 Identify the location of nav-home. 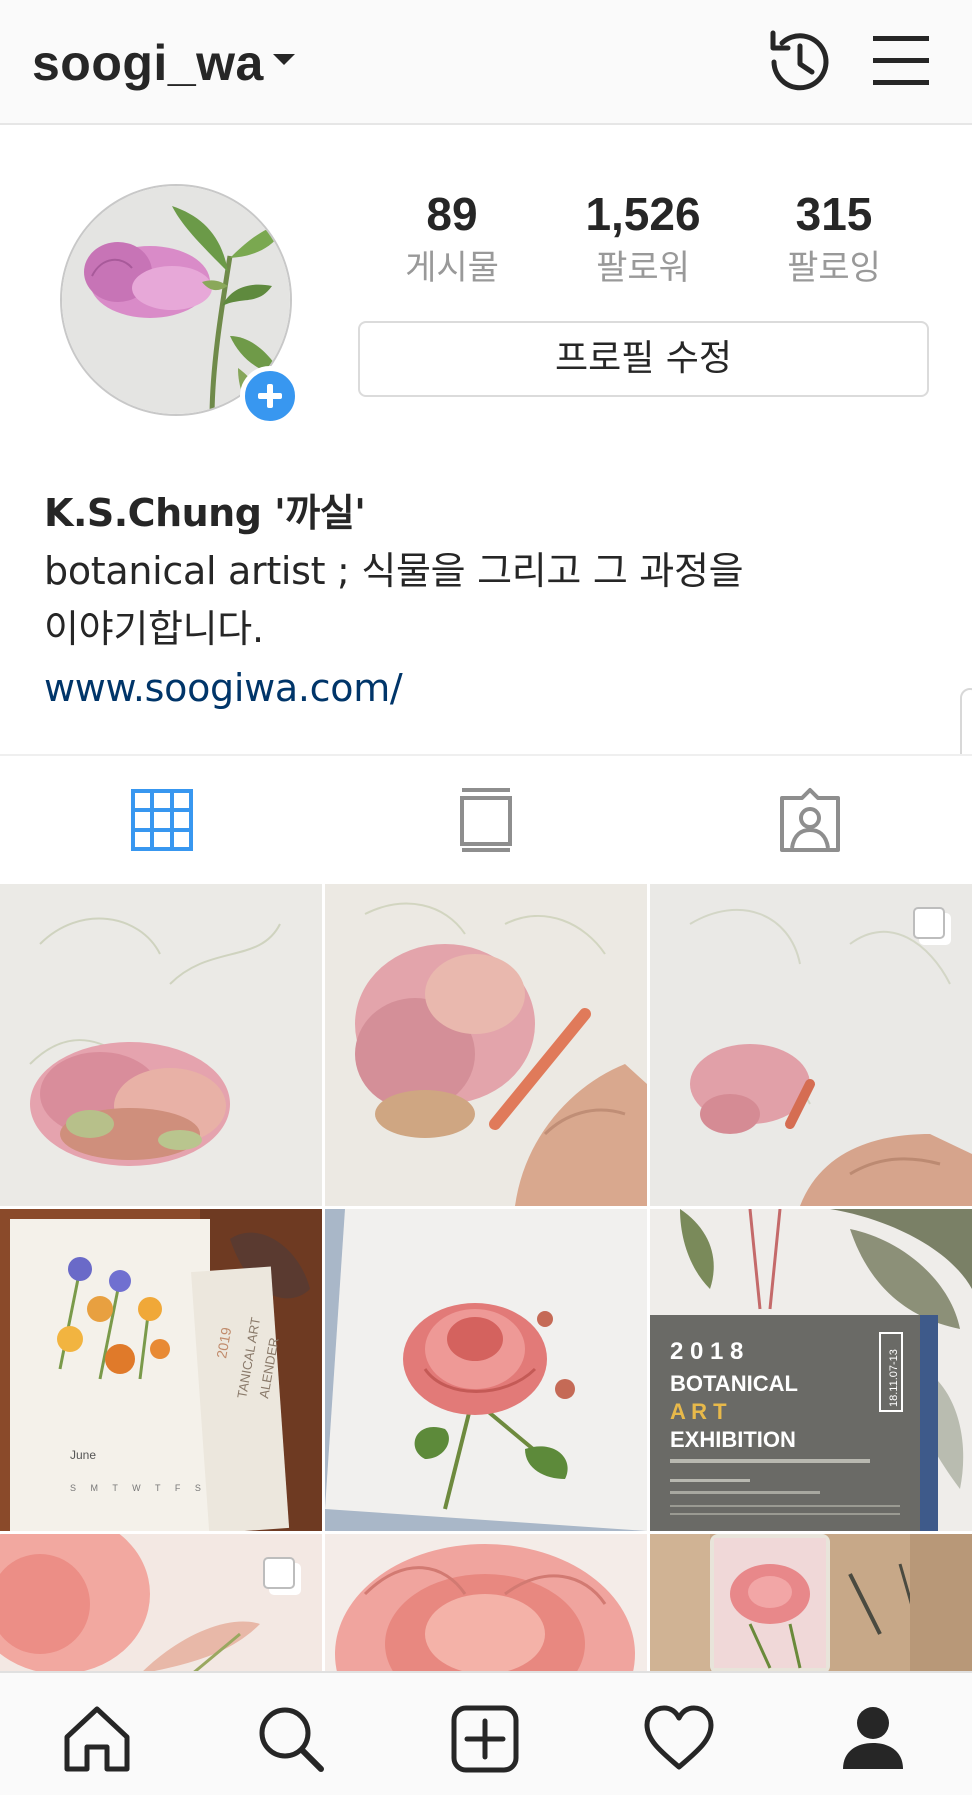
(97, 1734).